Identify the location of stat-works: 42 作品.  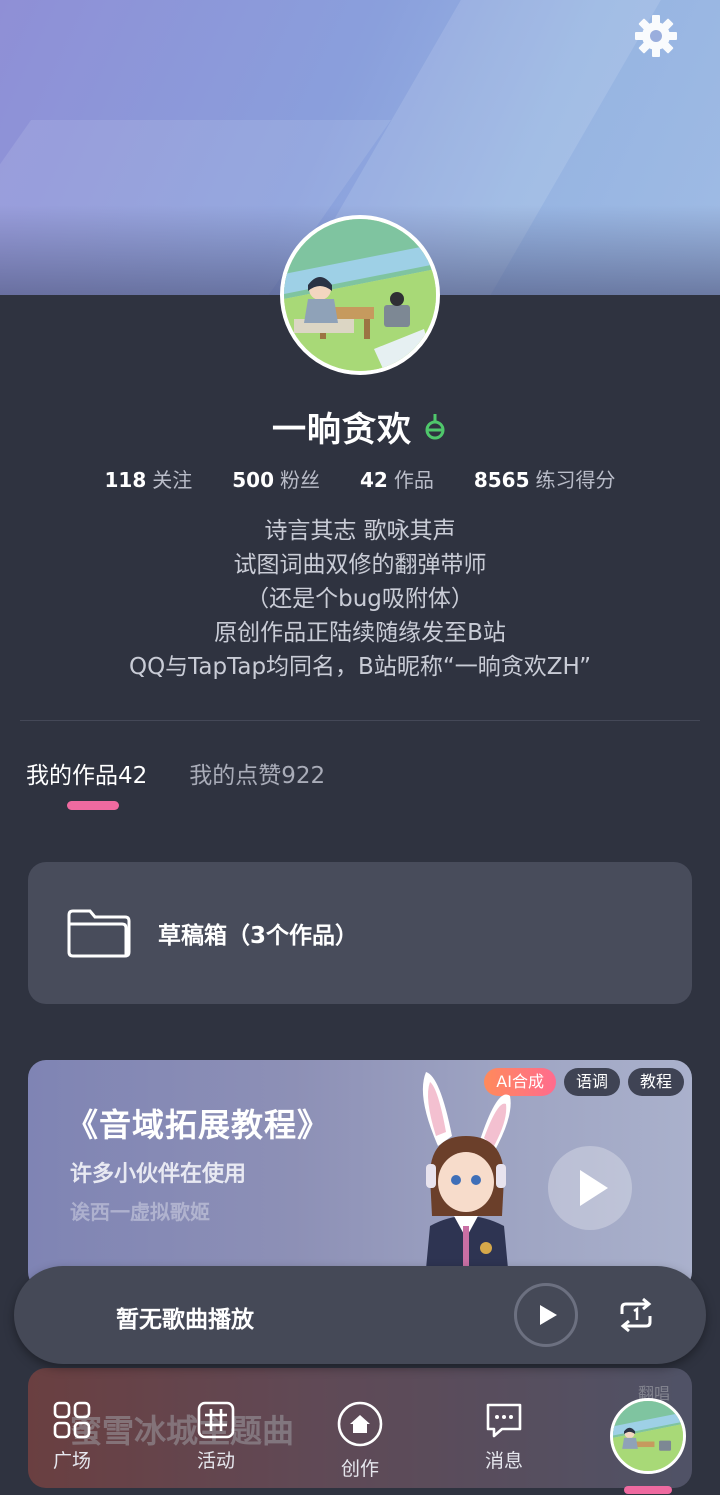
(397, 478).